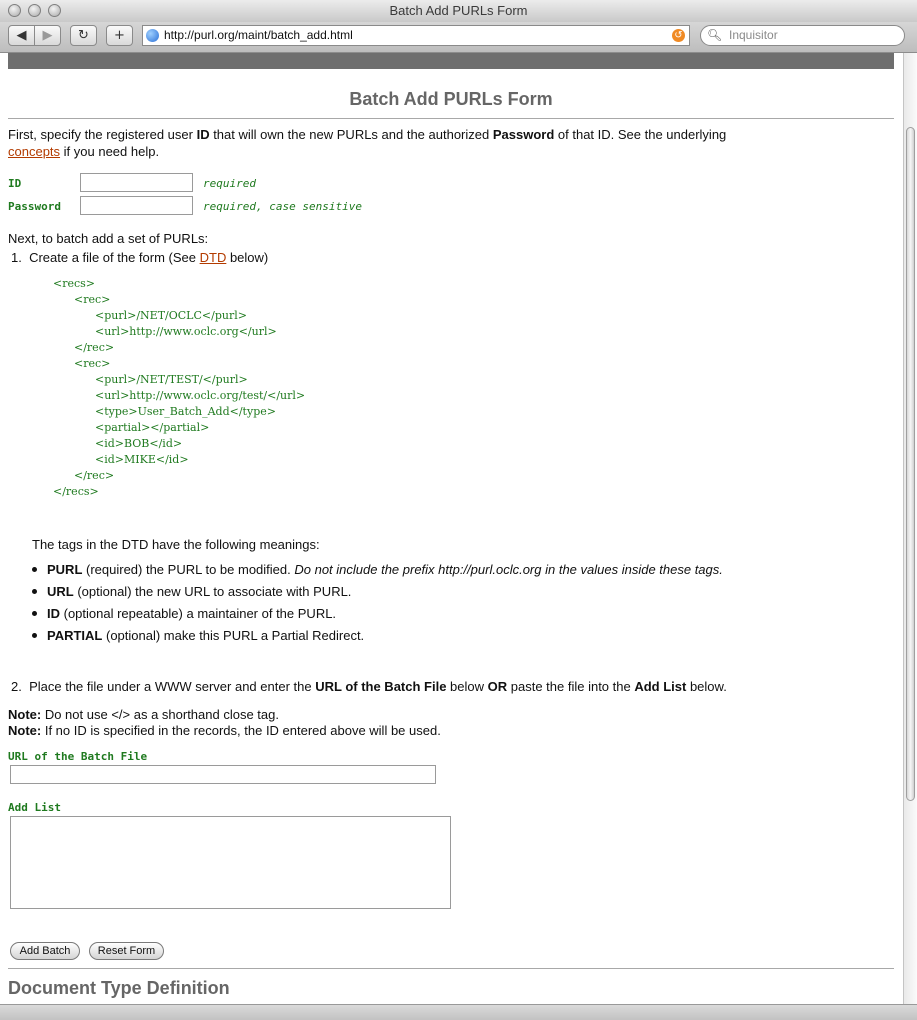 Image resolution: width=917 pixels, height=1020 pixels. I want to click on code-line: <id>BOB</id>, so click(139, 443).